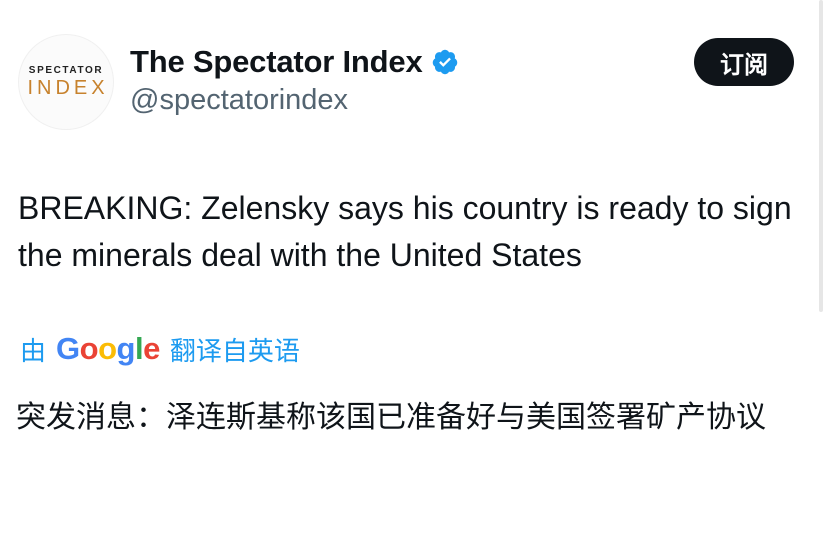  I want to click on author-handle: @spectatorindex, so click(239, 100).